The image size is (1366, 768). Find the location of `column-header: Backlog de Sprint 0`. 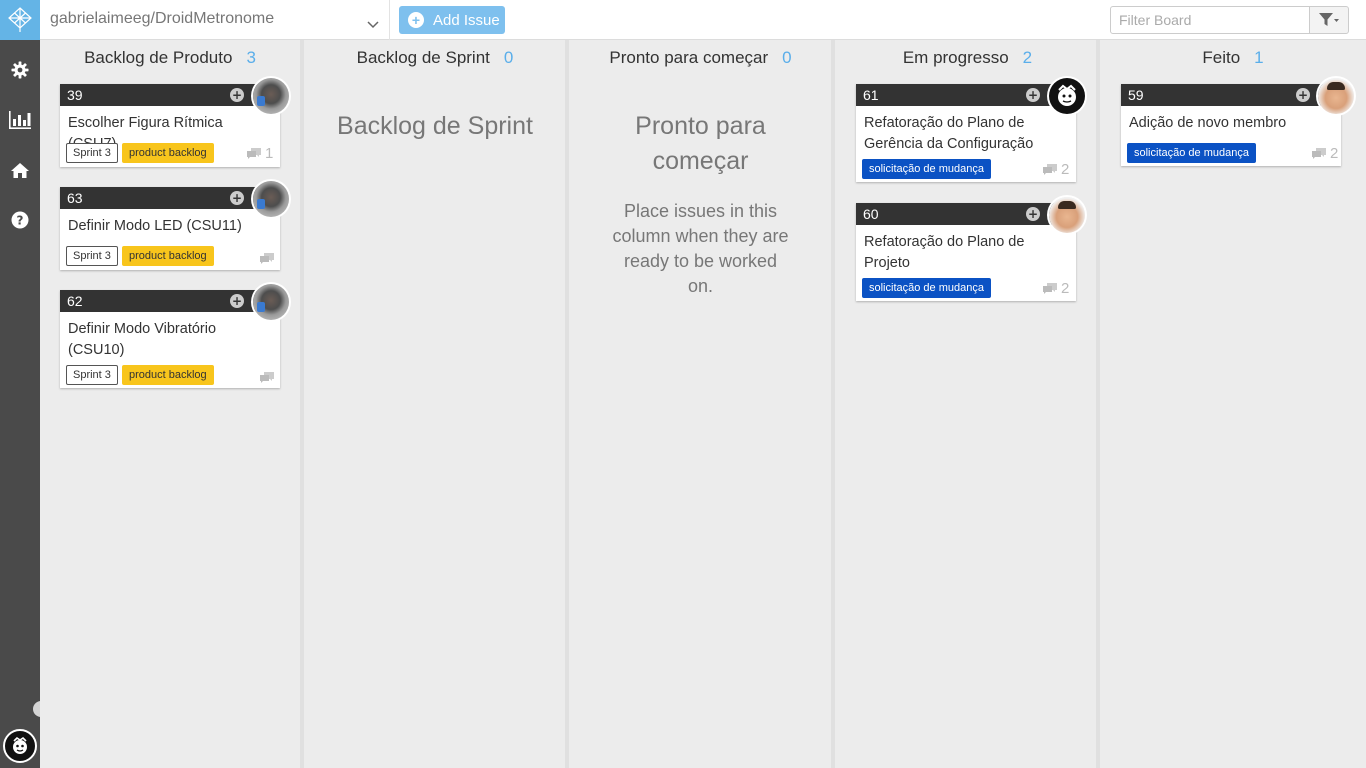

column-header: Backlog de Sprint 0 is located at coordinates (435, 58).